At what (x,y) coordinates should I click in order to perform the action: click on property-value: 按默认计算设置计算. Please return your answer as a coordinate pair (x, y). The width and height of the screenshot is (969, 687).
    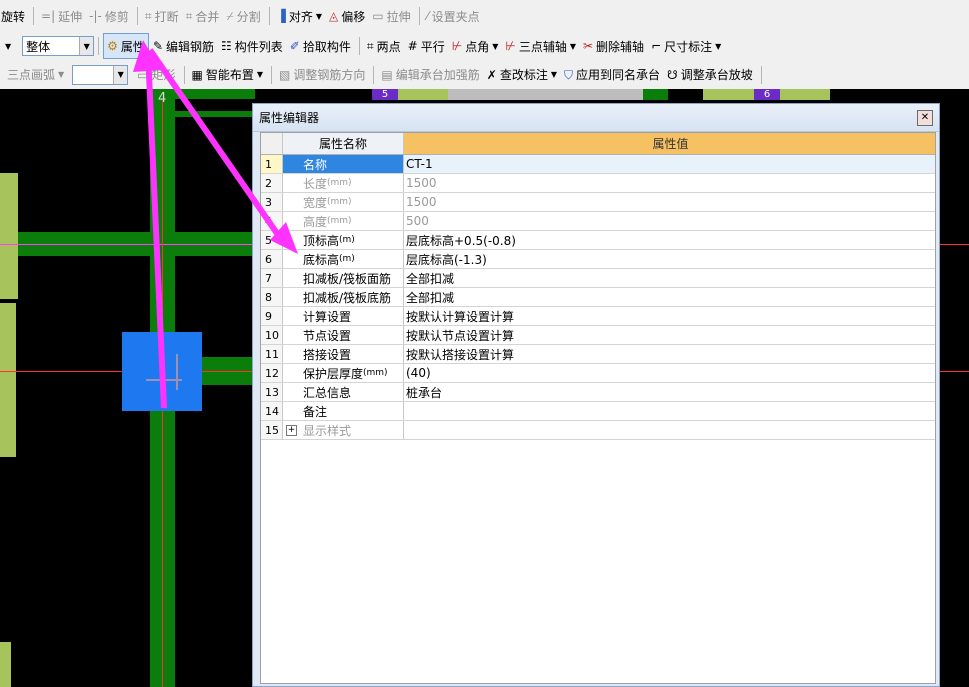
    Looking at the image, I should click on (669, 316).